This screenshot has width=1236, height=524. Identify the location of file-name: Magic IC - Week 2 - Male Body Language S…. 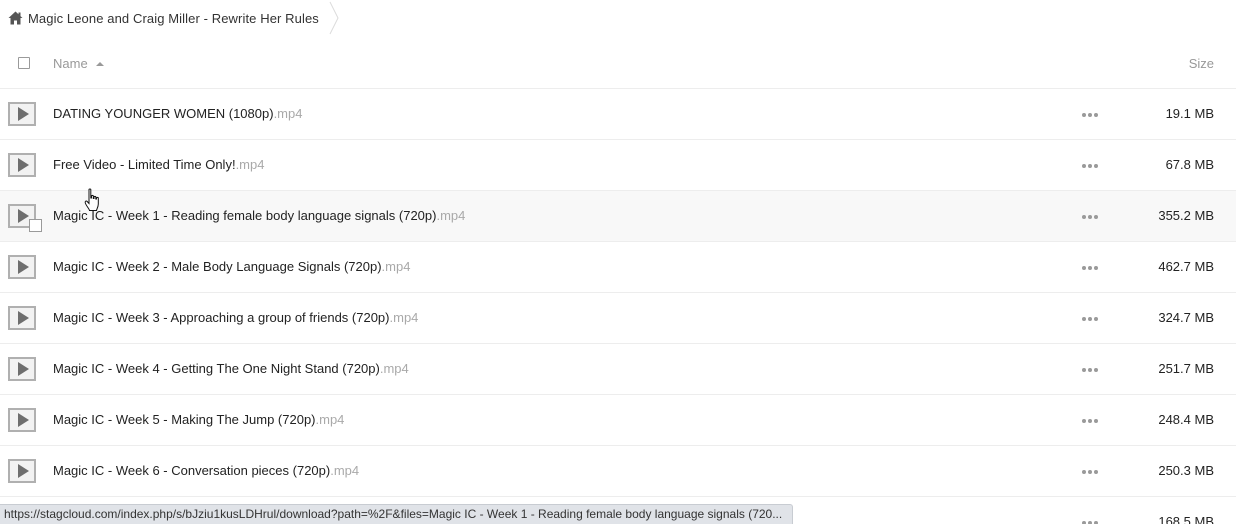
(231, 266).